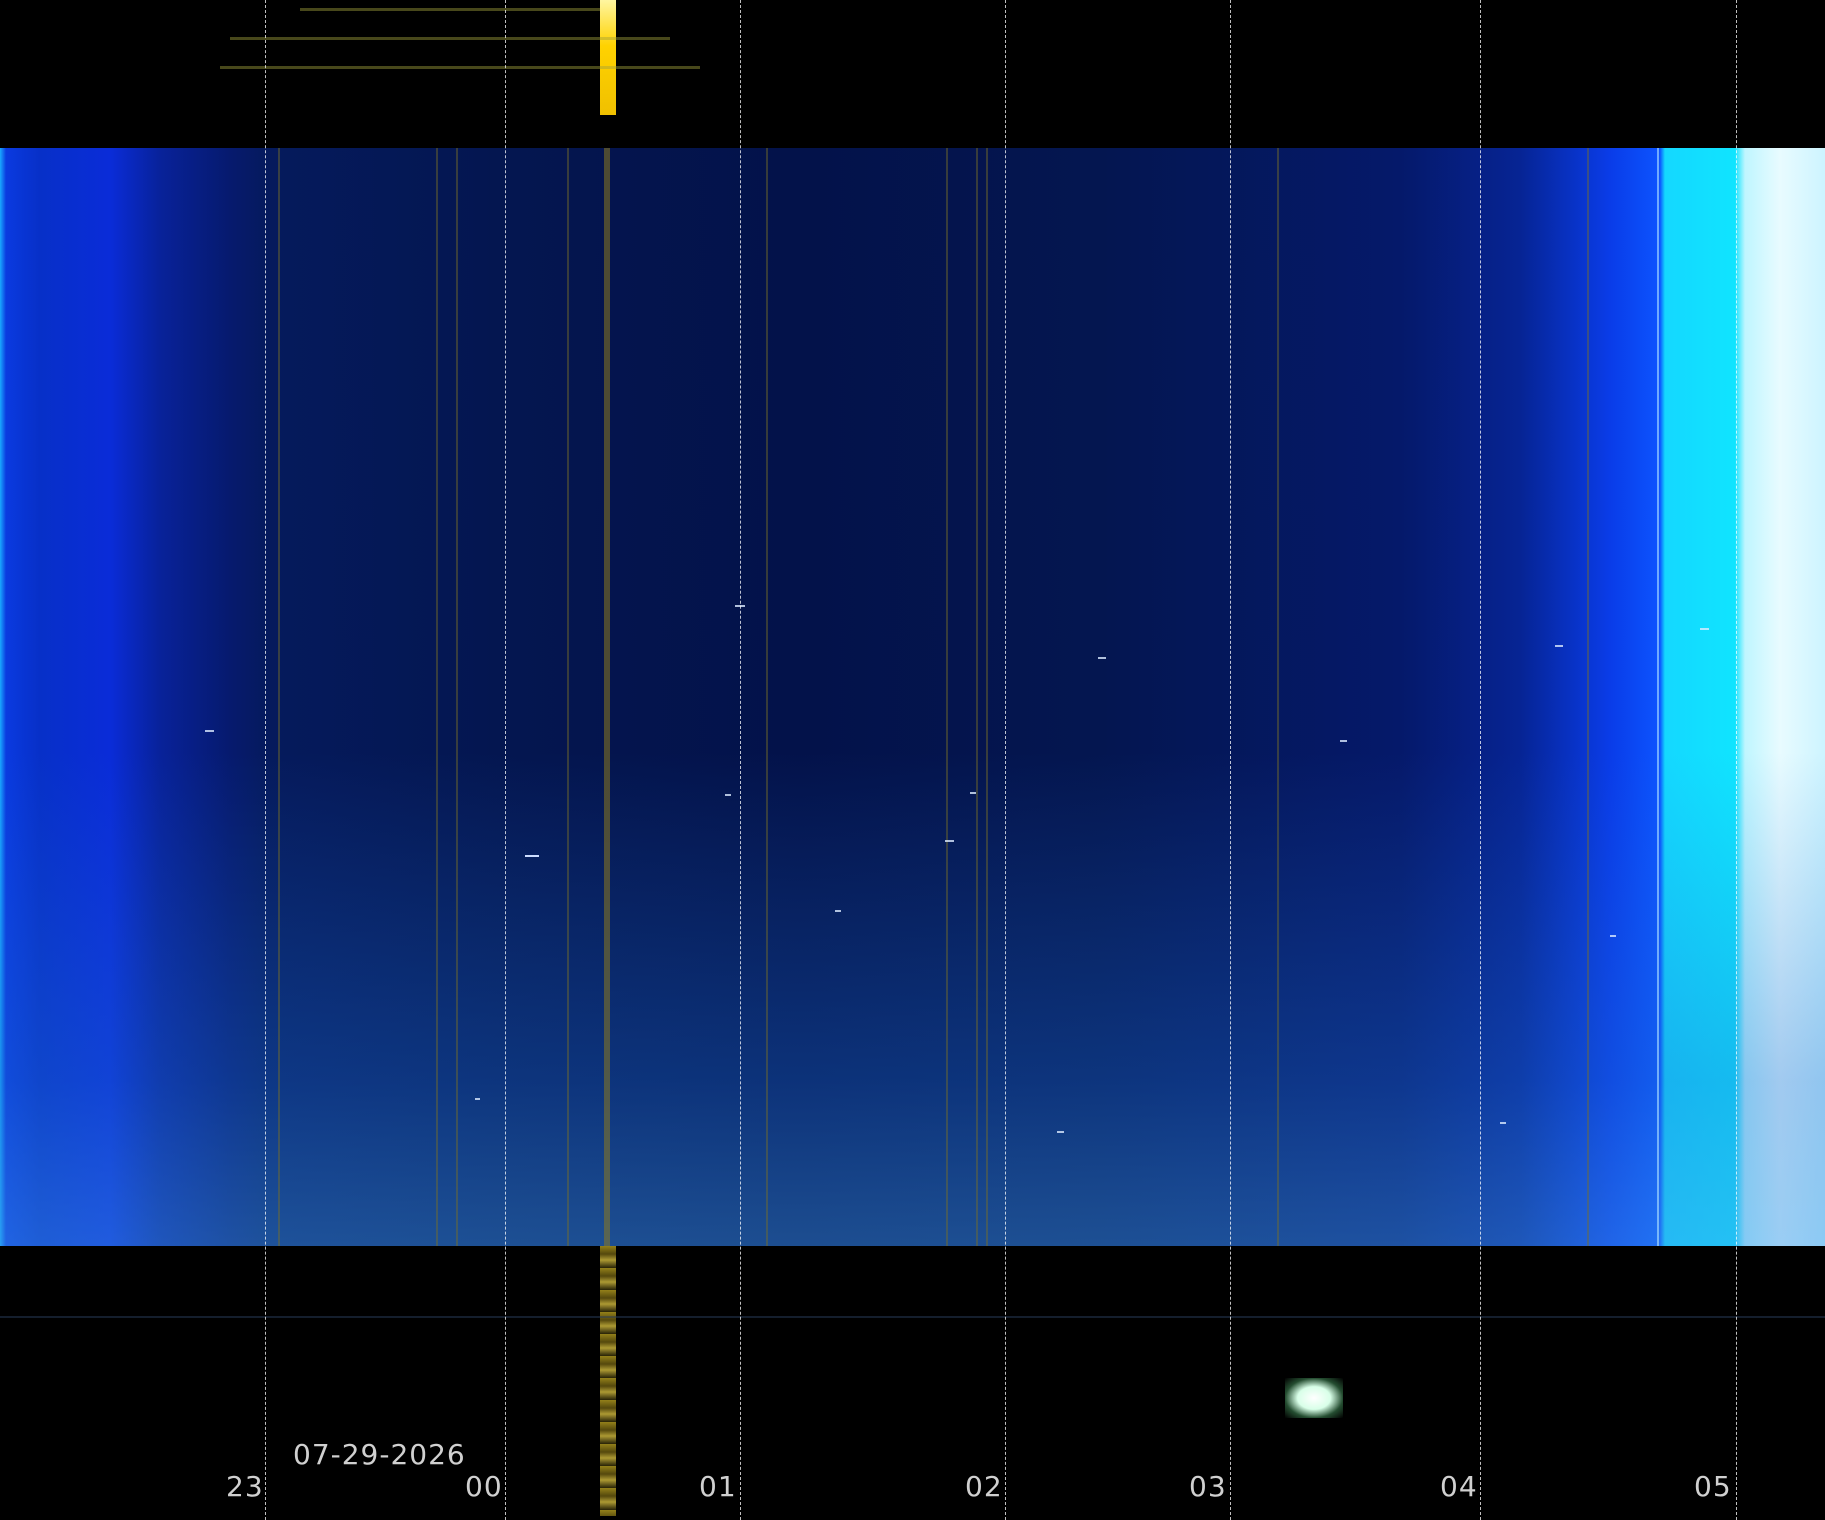 The width and height of the screenshot is (1825, 1520). I want to click on date-label: 07-29-2026, so click(379, 1454).